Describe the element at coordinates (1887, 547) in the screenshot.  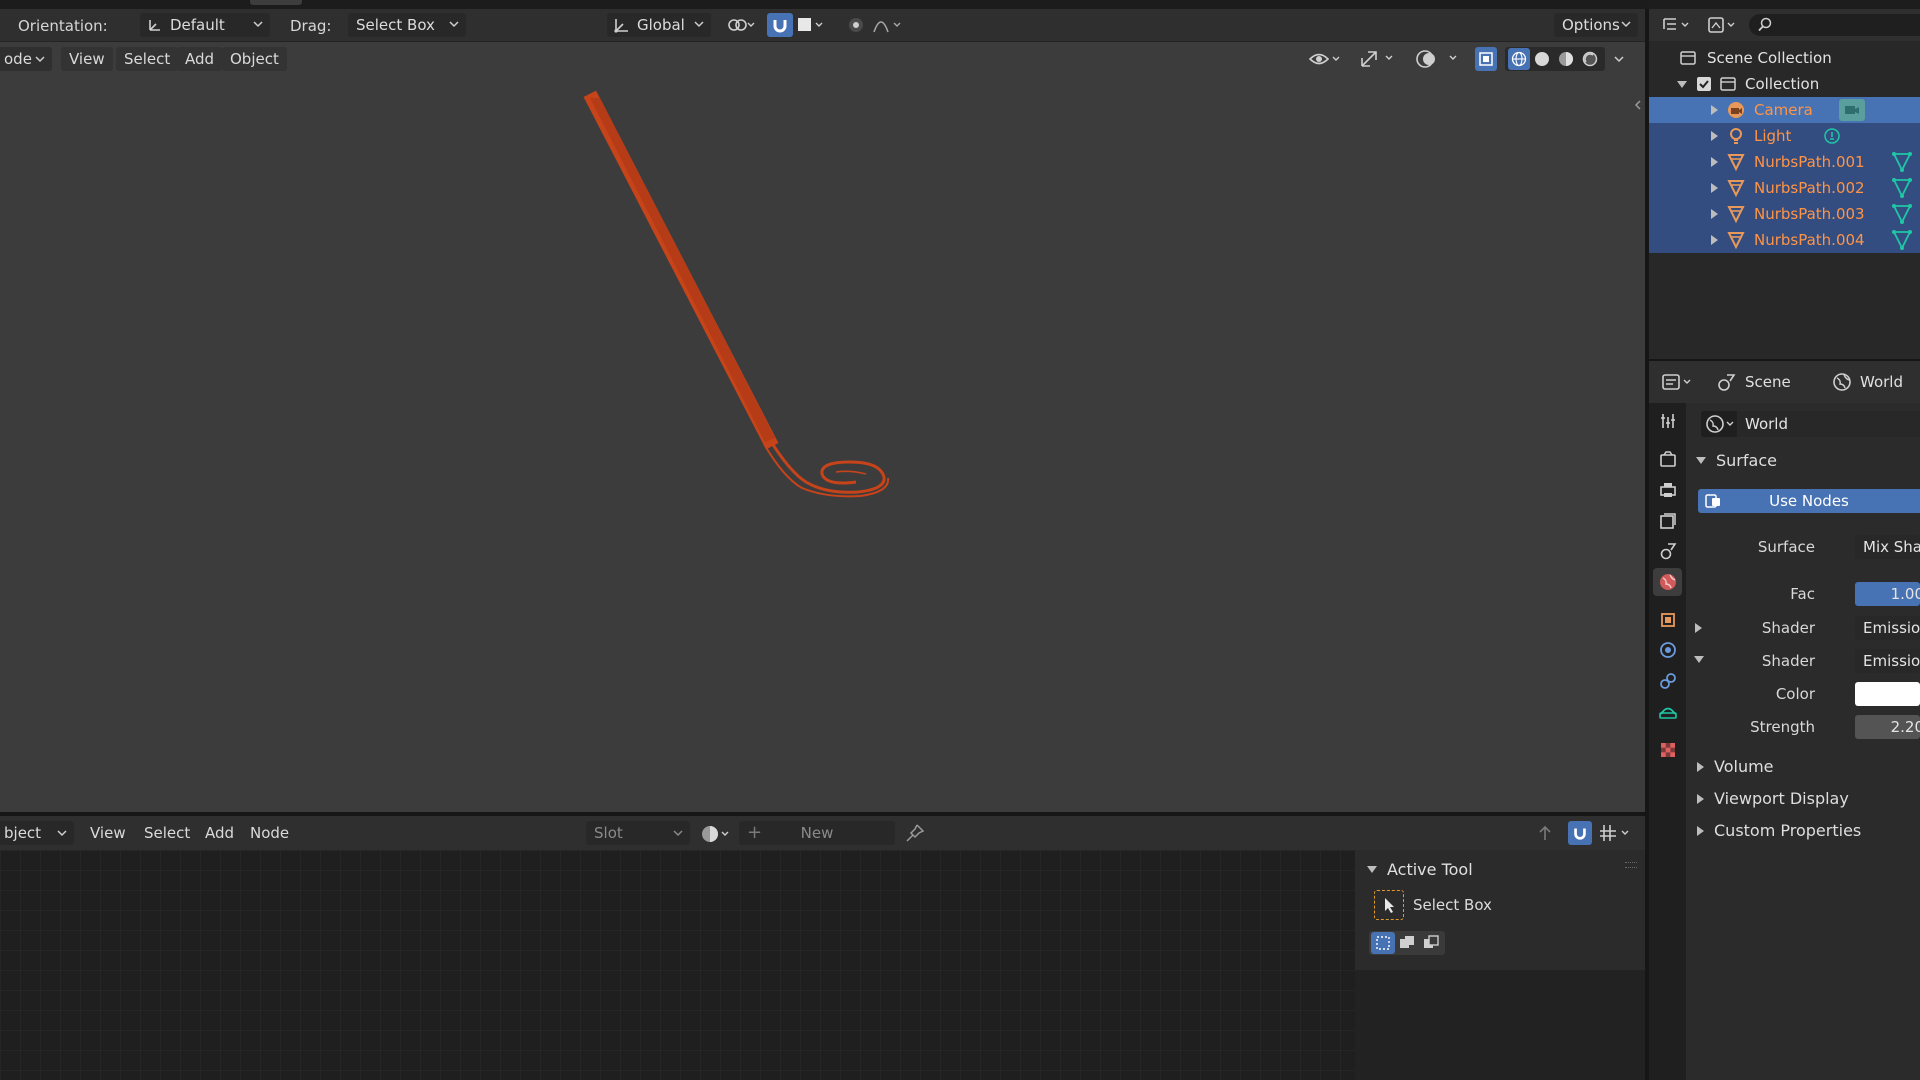
I see `surface-shader-dropdown: Mix Shac` at that location.